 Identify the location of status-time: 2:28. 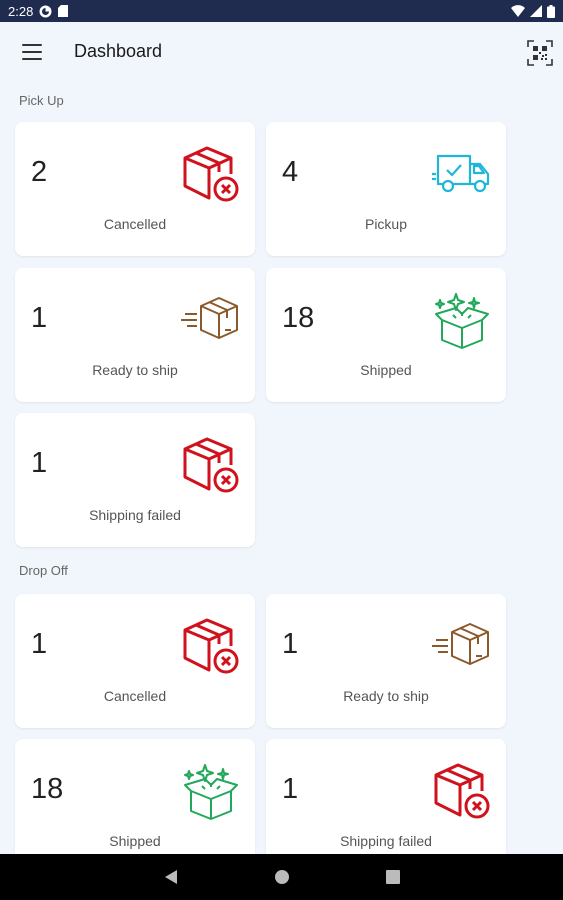
(21, 11).